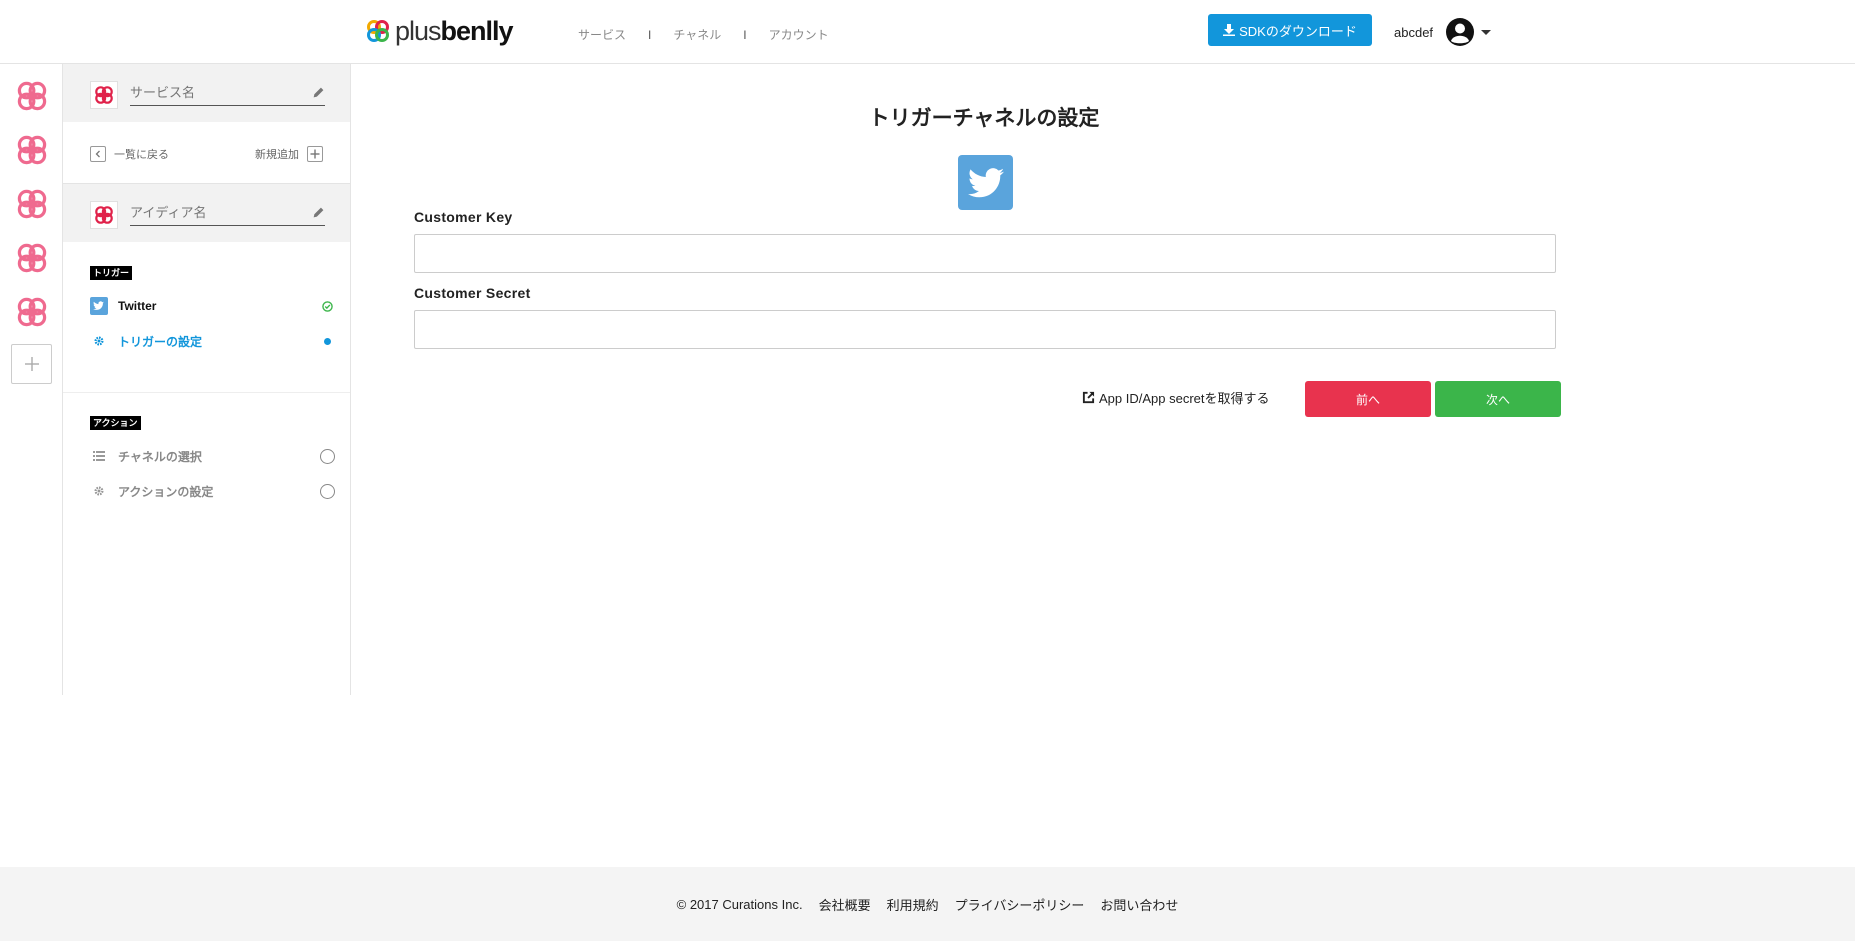 The width and height of the screenshot is (1855, 941). What do you see at coordinates (1020, 904) in the screenshot?
I see `footer-link-privacy: プライバシーポリシー` at bounding box center [1020, 904].